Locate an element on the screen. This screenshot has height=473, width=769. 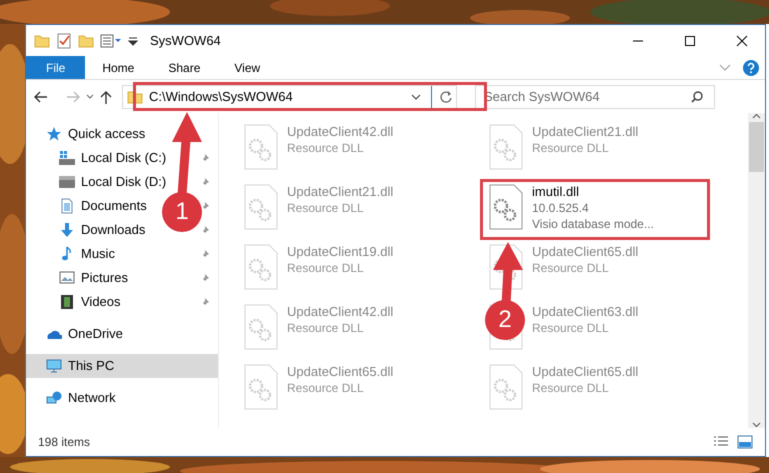
ribbon-tab: View is located at coordinates (247, 67).